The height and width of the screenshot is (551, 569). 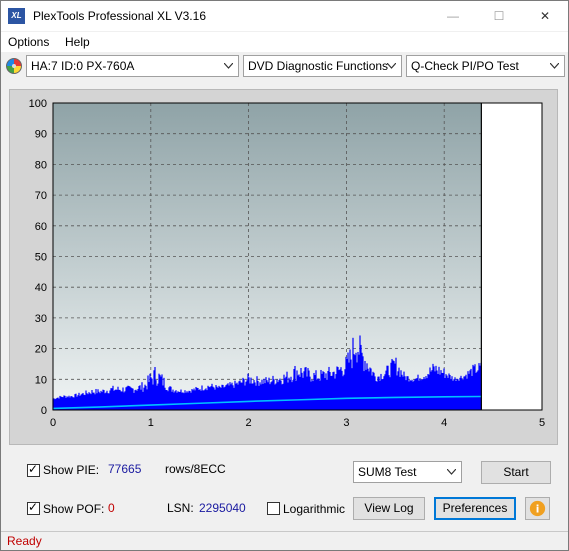 I want to click on y-tick-label: 0, so click(x=44, y=411).